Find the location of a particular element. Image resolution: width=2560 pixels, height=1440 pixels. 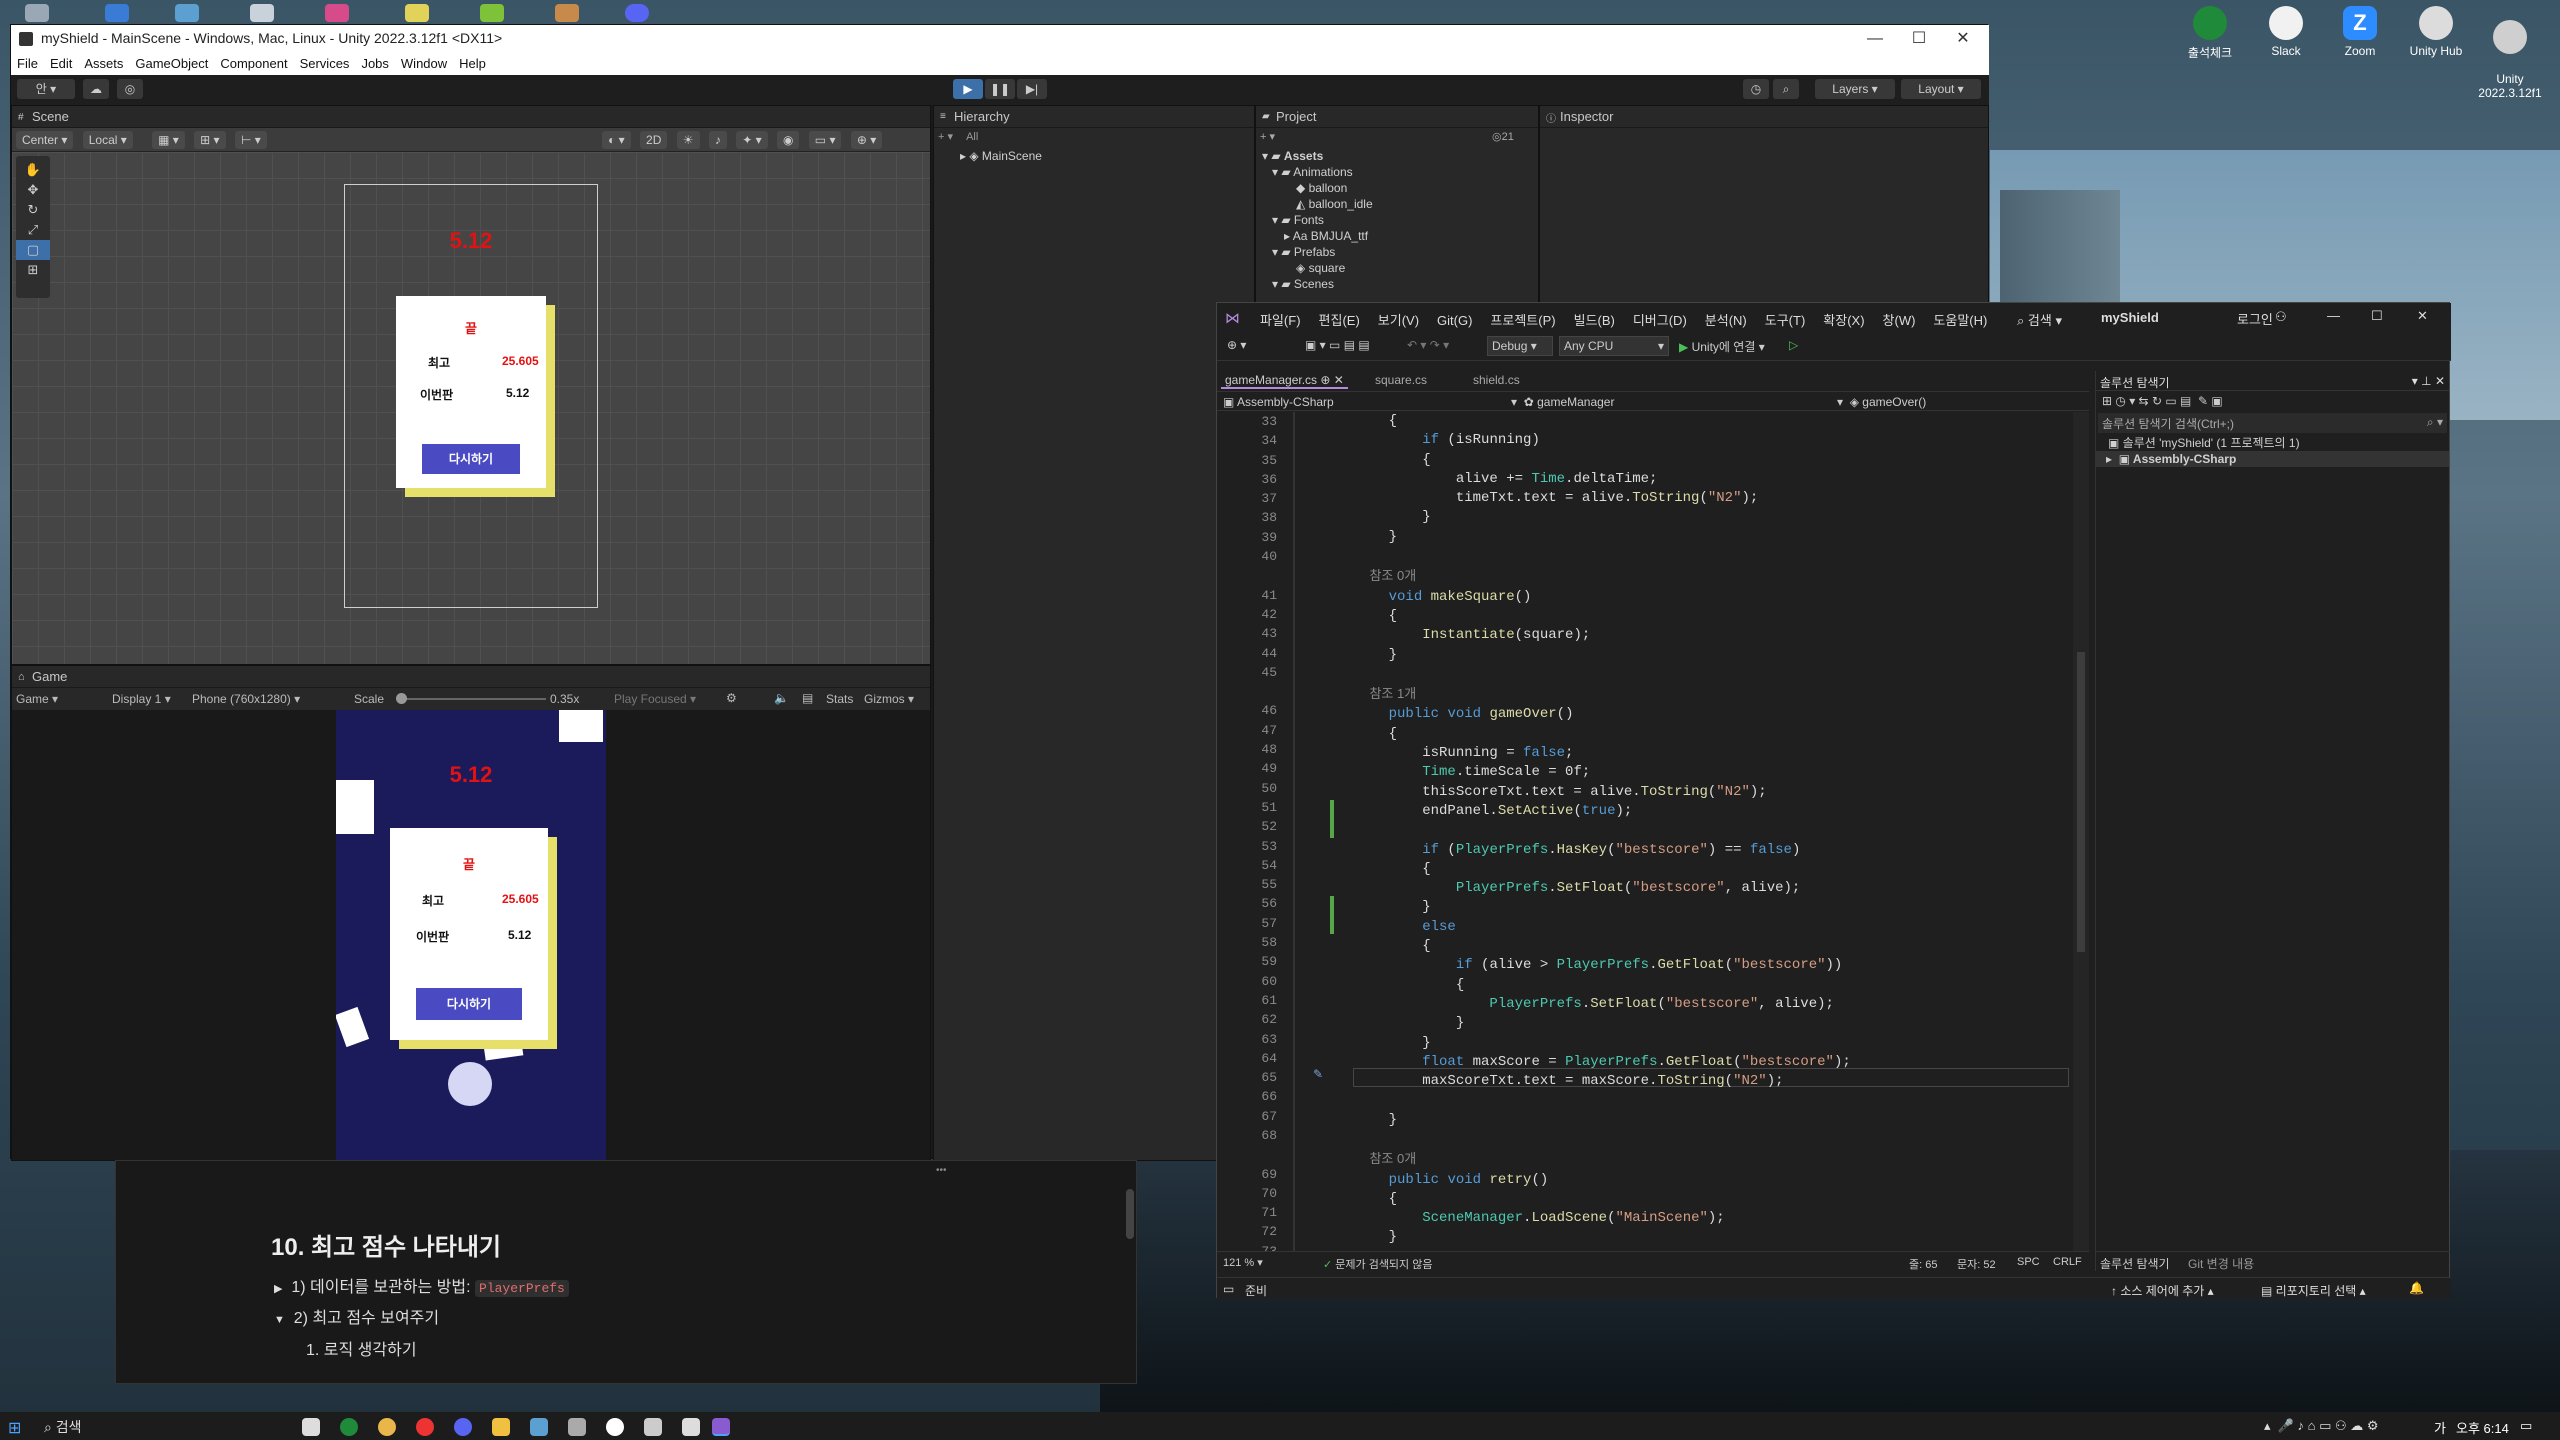

panel-close-icon: ▾ ⊥ ✕ is located at coordinates (2428, 381).